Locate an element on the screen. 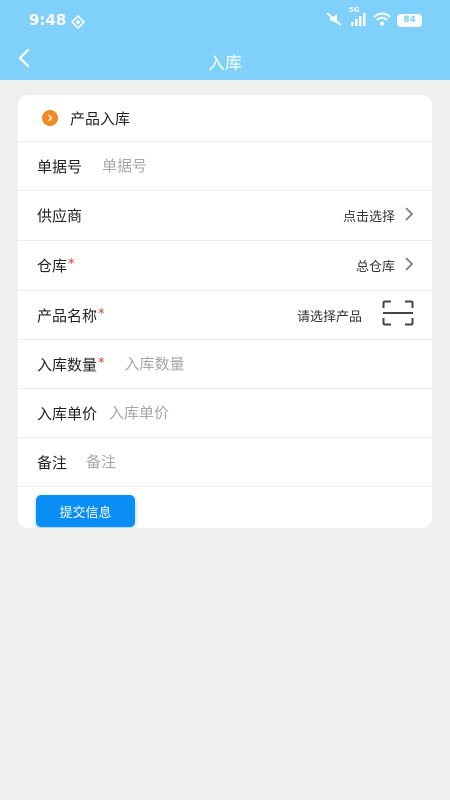  nav-bar: 入库 is located at coordinates (225, 60).